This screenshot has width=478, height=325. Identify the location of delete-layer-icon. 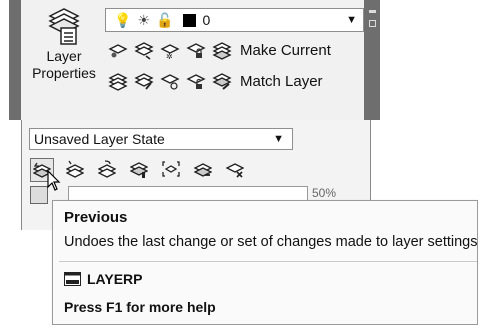
(203, 169).